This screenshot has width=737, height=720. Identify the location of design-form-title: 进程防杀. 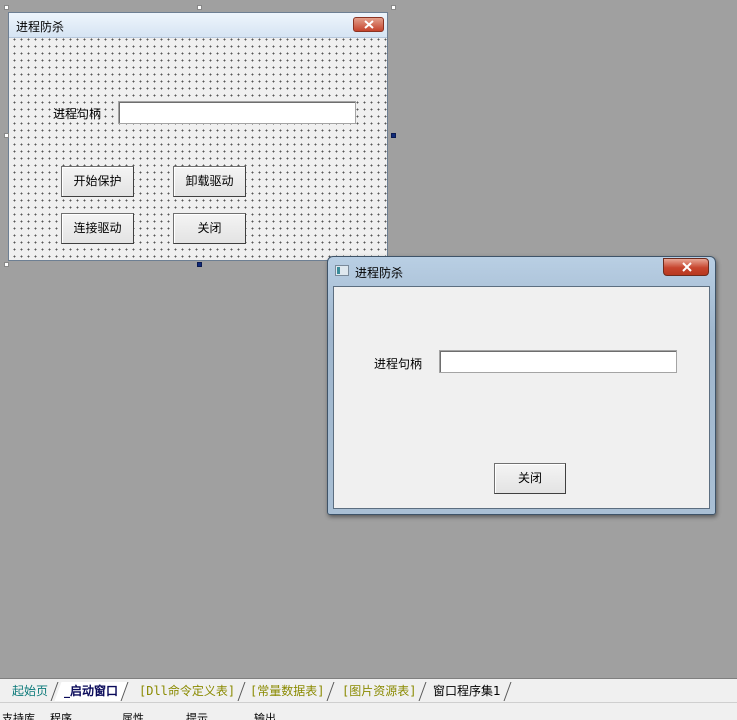
(40, 27).